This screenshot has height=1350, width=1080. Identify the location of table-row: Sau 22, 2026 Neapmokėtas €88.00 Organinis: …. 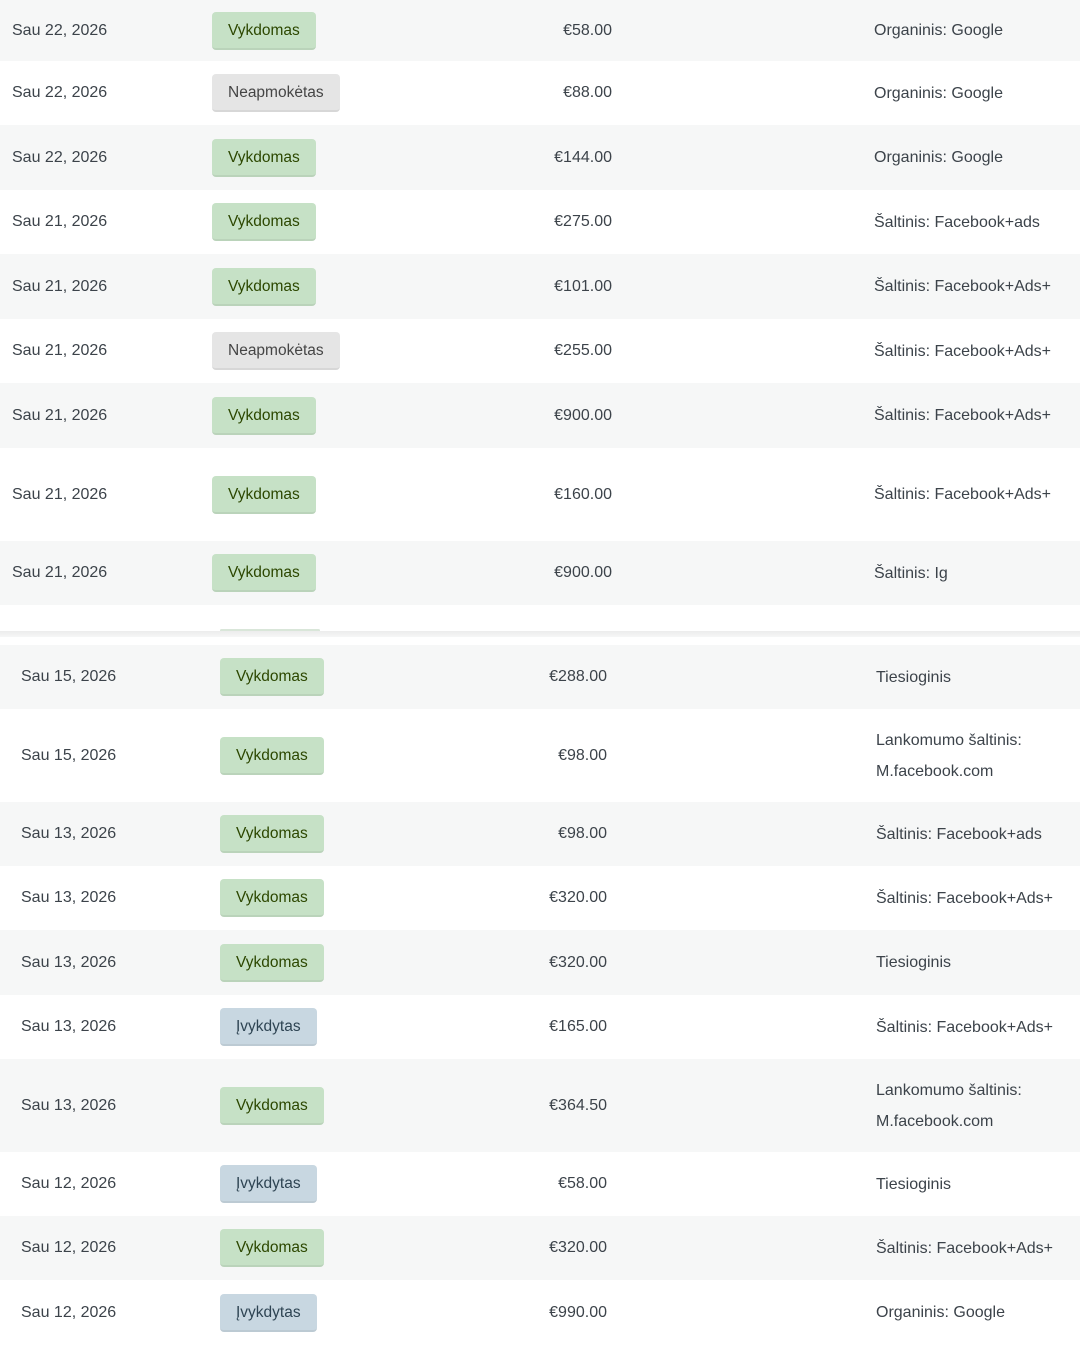
(540, 93).